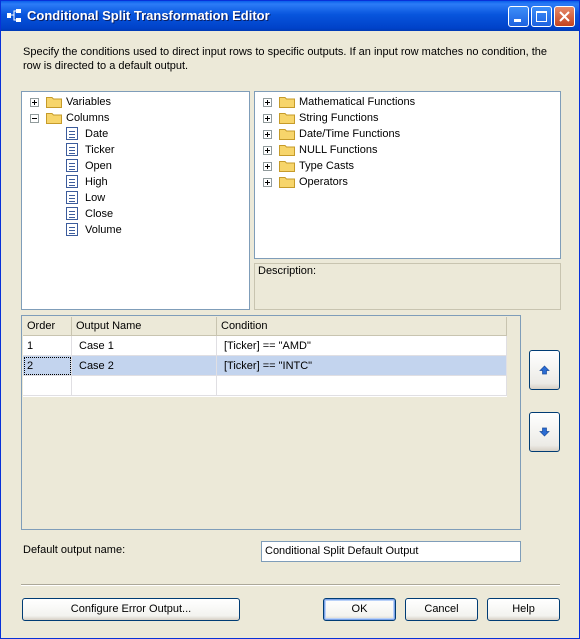 Image resolution: width=580 pixels, height=639 pixels. I want to click on column-header-output-name: Output Name, so click(144, 326).